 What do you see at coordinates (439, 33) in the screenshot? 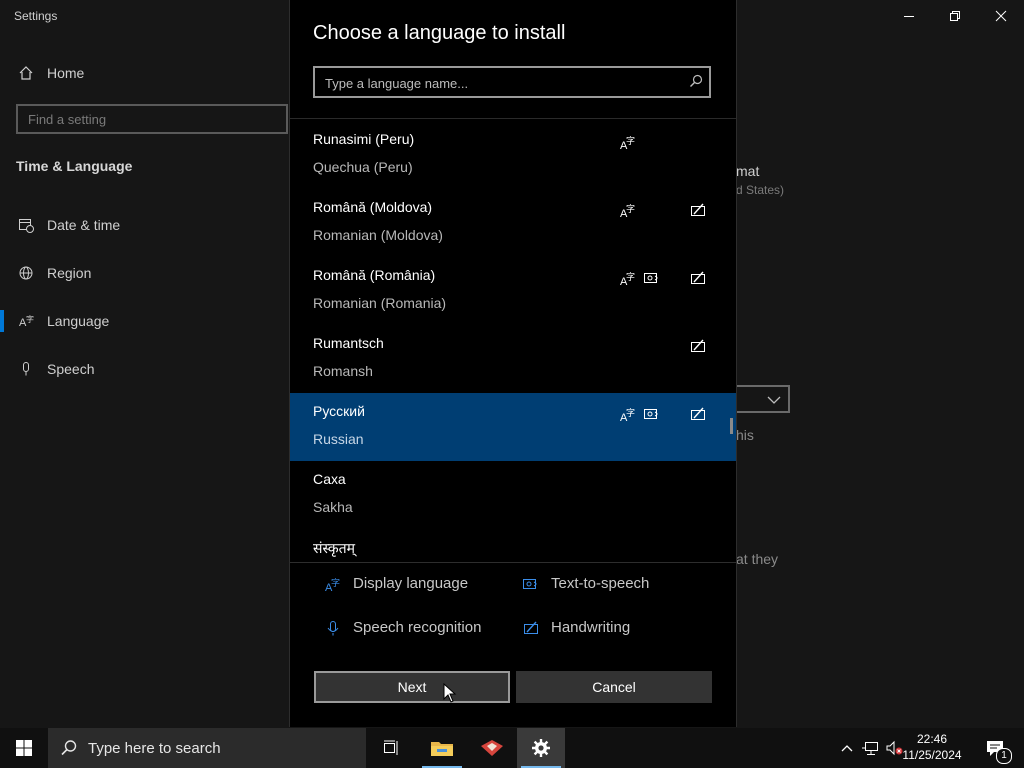
I see `dialog-title: Choose a language to install` at bounding box center [439, 33].